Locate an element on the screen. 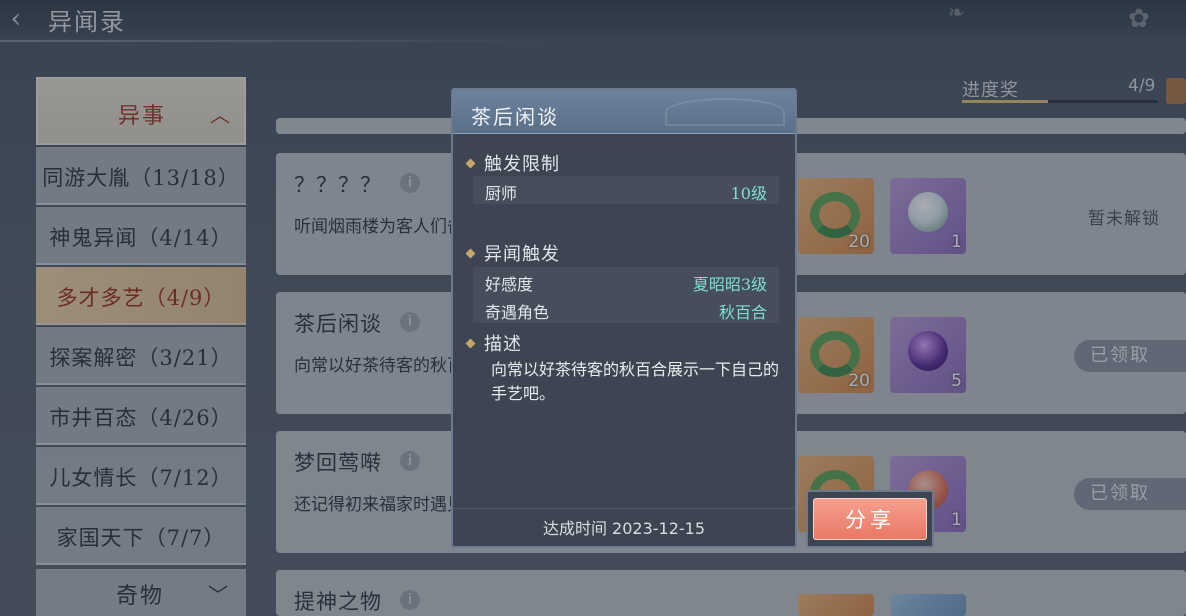  info-row: 厨师 10级 is located at coordinates (626, 190).